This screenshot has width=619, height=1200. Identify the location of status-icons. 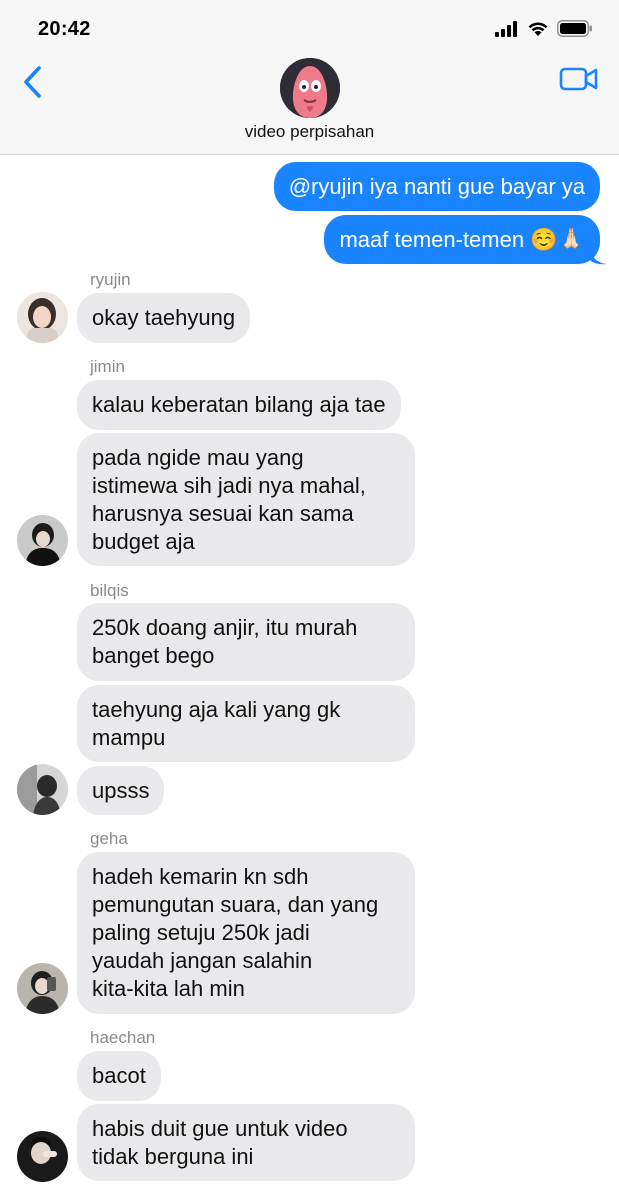
(544, 28).